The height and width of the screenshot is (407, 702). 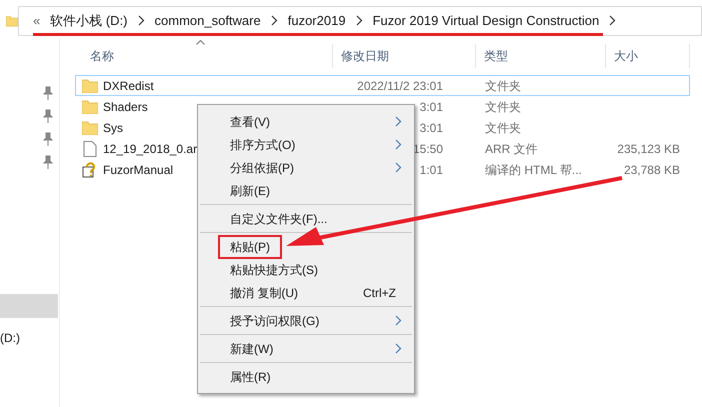 I want to click on sidebar-item: (D:), so click(x=29, y=338).